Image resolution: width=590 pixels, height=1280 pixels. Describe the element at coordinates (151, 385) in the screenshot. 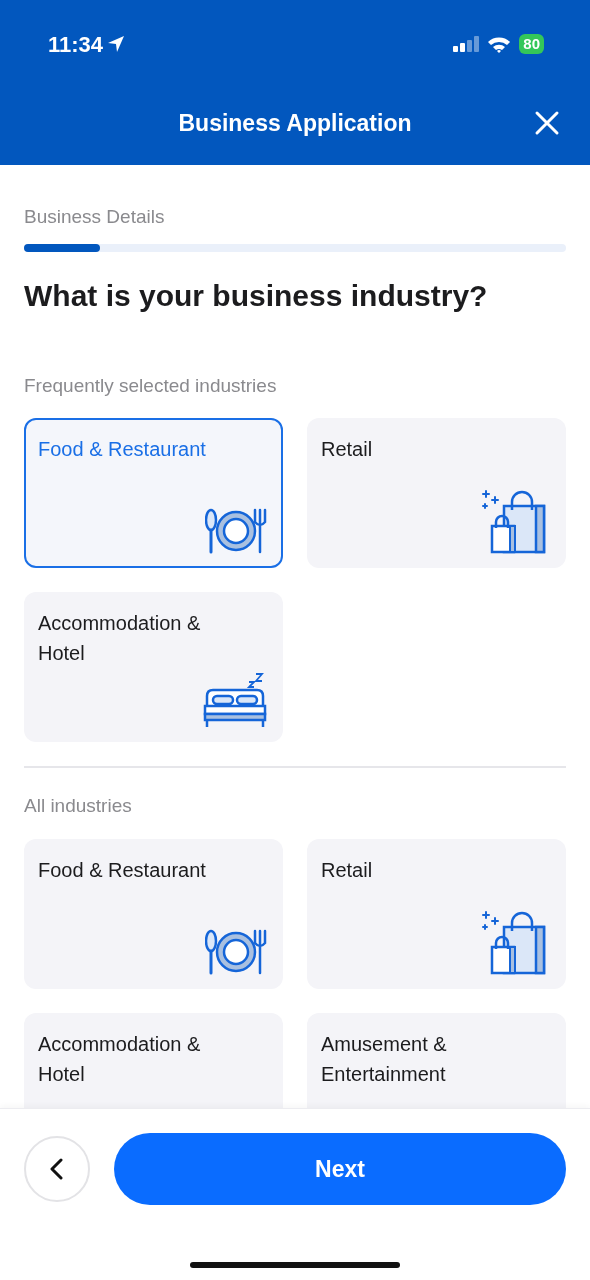

I see `section-heading: Frequently selected industries` at that location.